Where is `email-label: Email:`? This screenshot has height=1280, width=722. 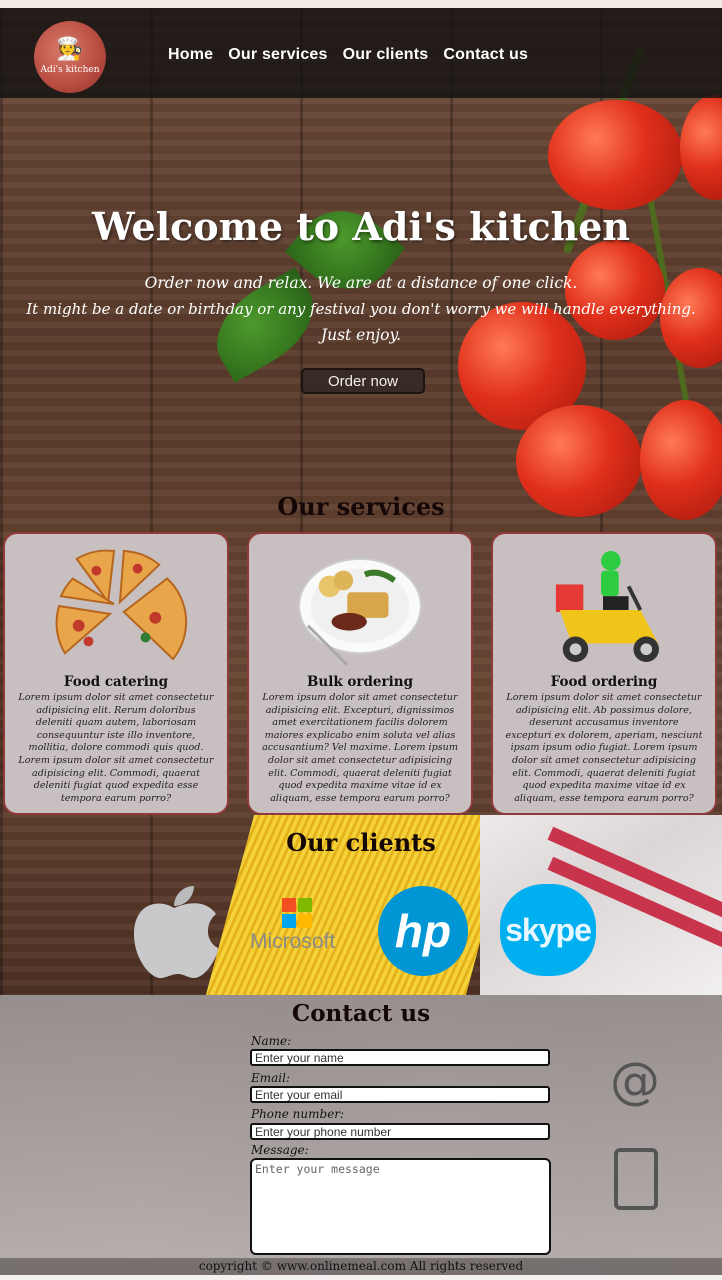
email-label: Email: is located at coordinates (271, 1078).